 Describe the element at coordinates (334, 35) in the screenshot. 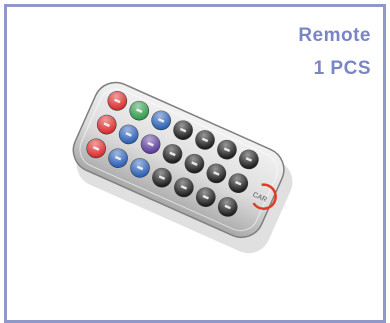

I see `product-title: Remote` at that location.